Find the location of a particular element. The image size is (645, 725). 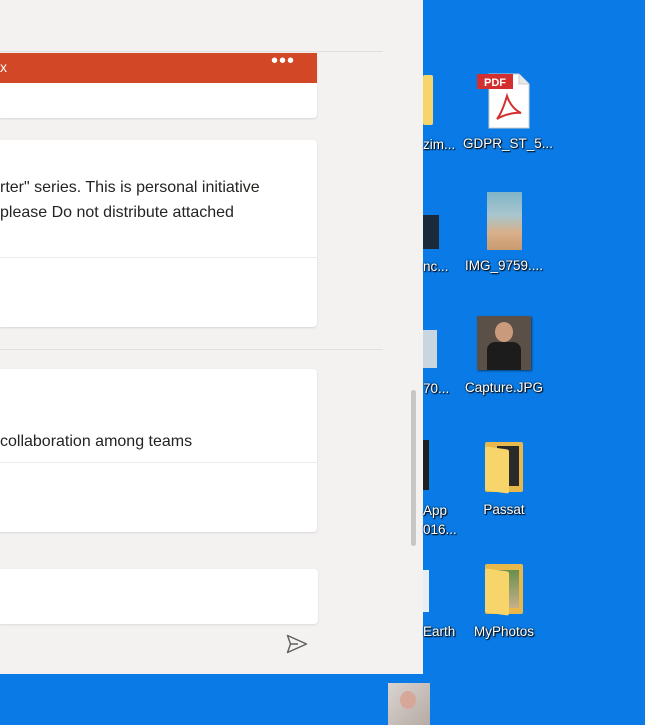

message-card-3: collaboration among teams is located at coordinates (158, 450).